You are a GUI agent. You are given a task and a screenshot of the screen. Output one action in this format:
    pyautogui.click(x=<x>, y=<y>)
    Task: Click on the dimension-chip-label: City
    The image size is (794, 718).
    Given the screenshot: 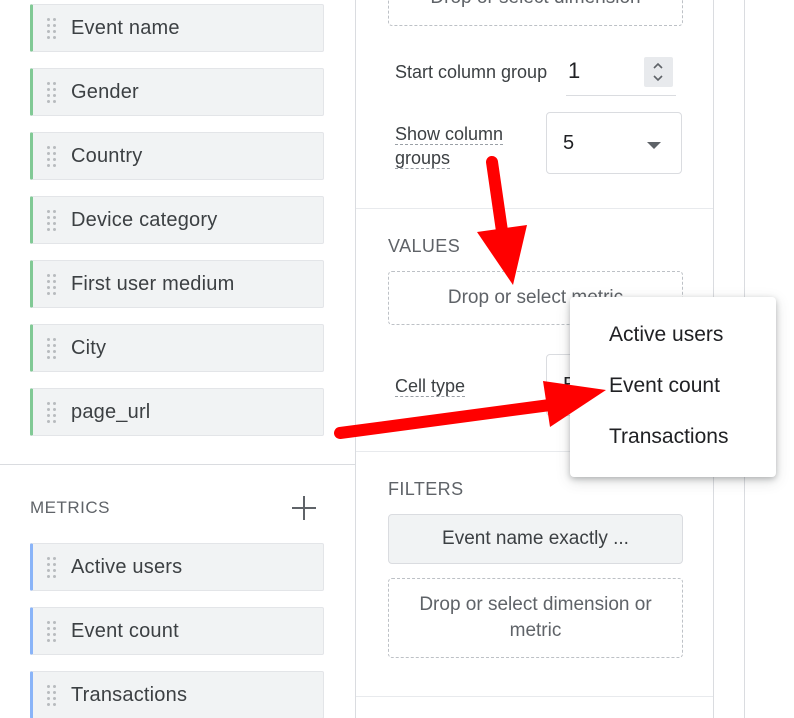 What is the action you would take?
    pyautogui.click(x=89, y=347)
    